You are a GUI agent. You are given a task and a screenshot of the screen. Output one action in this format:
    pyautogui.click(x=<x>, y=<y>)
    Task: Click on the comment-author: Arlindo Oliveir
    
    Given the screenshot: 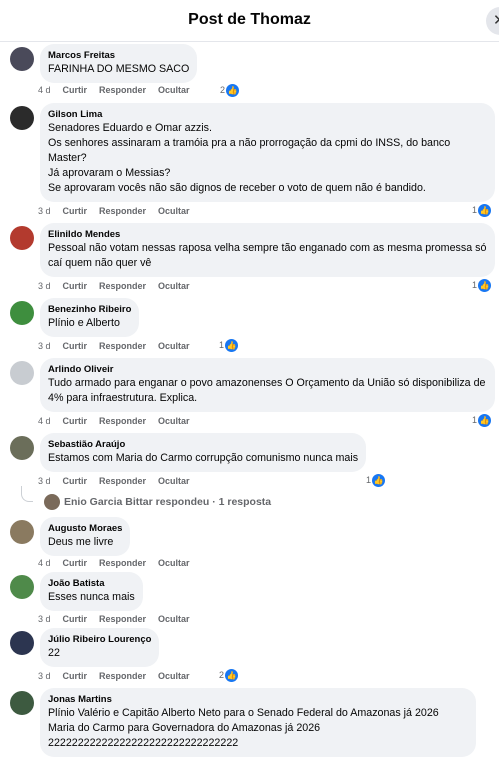 What is the action you would take?
    pyautogui.click(x=267, y=369)
    